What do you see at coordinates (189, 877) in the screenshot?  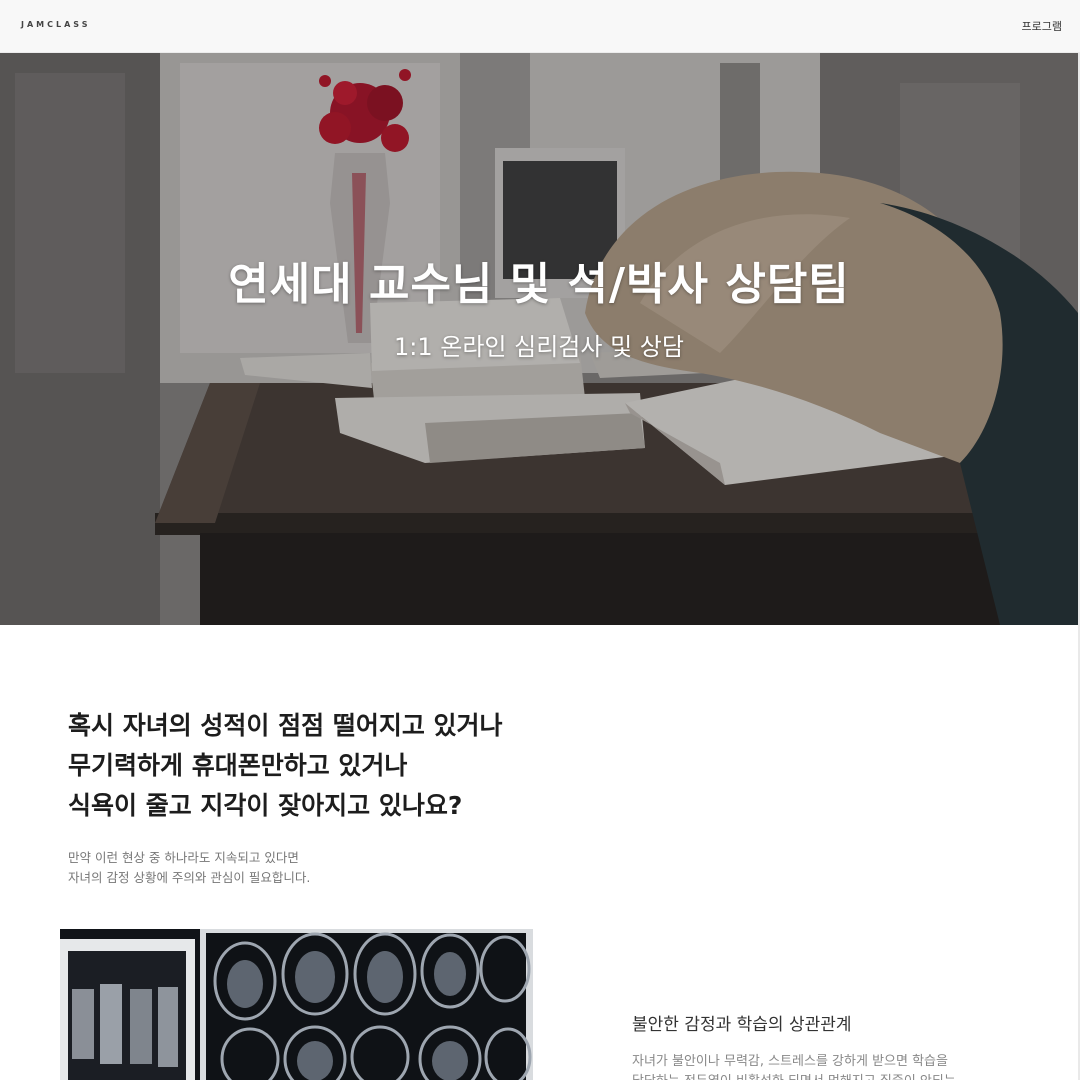 I see `intro-description-line: 자녀의 감정 상황에 주의와 관심이 필요합니다.` at bounding box center [189, 877].